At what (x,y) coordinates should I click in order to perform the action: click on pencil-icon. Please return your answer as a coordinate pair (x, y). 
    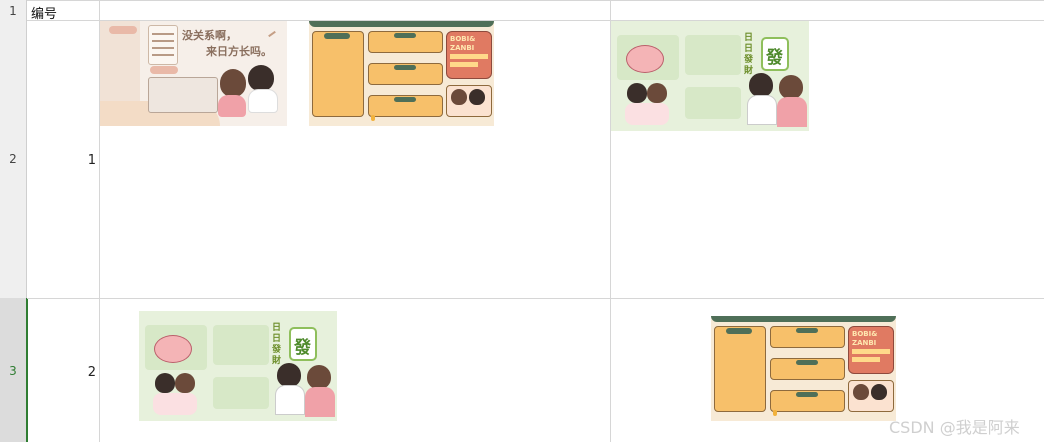
    Looking at the image, I should click on (272, 34).